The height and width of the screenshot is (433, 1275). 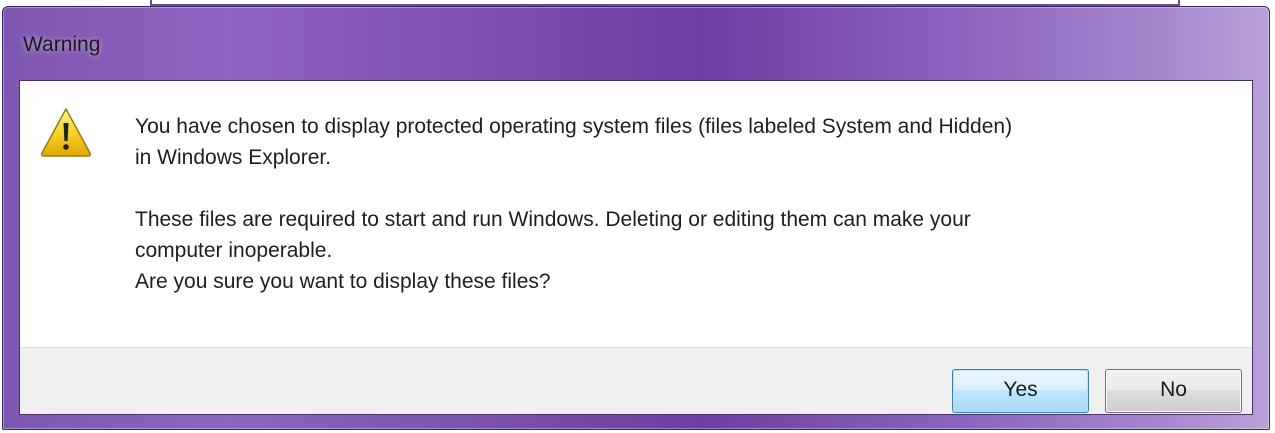 I want to click on dialog-title: Warning, so click(x=62, y=44).